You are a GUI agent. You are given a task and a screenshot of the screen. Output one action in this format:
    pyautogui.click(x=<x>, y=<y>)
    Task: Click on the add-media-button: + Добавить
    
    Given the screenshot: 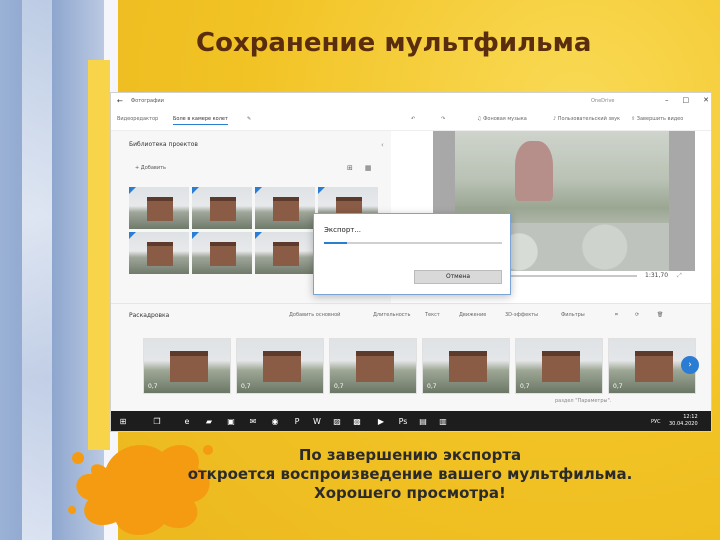 What is the action you would take?
    pyautogui.click(x=150, y=168)
    